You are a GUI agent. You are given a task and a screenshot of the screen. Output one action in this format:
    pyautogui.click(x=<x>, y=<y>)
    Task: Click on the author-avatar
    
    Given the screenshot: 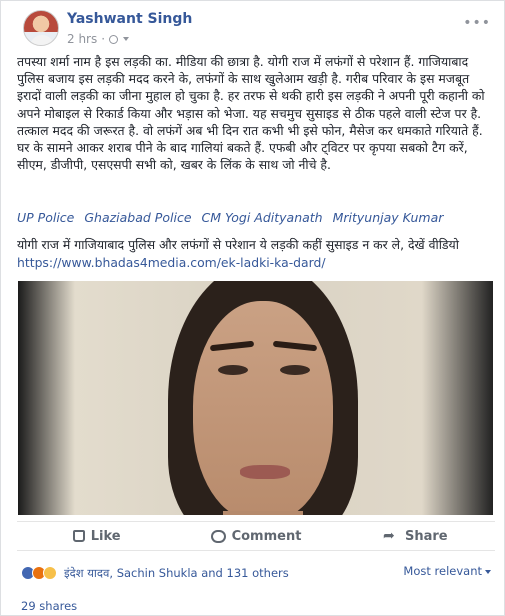 What is the action you would take?
    pyautogui.click(x=41, y=28)
    